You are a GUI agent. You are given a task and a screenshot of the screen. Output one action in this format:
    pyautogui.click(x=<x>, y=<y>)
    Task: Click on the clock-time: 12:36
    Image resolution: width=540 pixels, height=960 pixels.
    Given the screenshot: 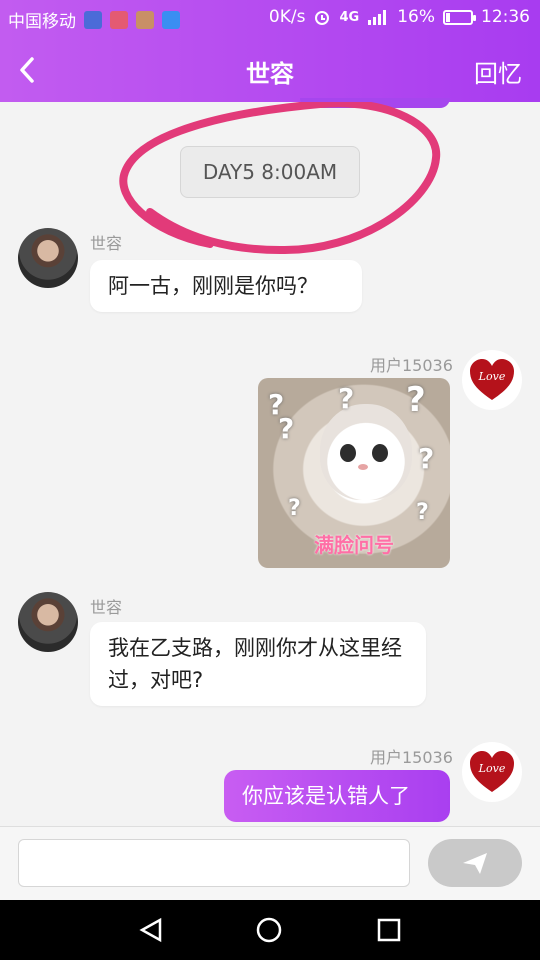 What is the action you would take?
    pyautogui.click(x=505, y=17)
    